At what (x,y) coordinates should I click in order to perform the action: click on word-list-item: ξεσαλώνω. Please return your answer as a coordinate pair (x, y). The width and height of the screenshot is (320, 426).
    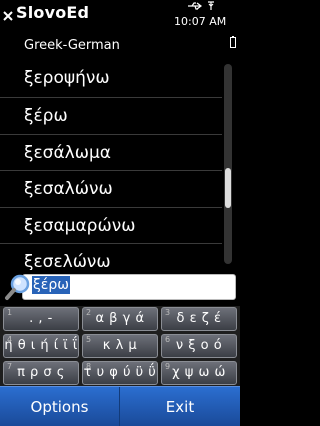
    Looking at the image, I should click on (111, 189).